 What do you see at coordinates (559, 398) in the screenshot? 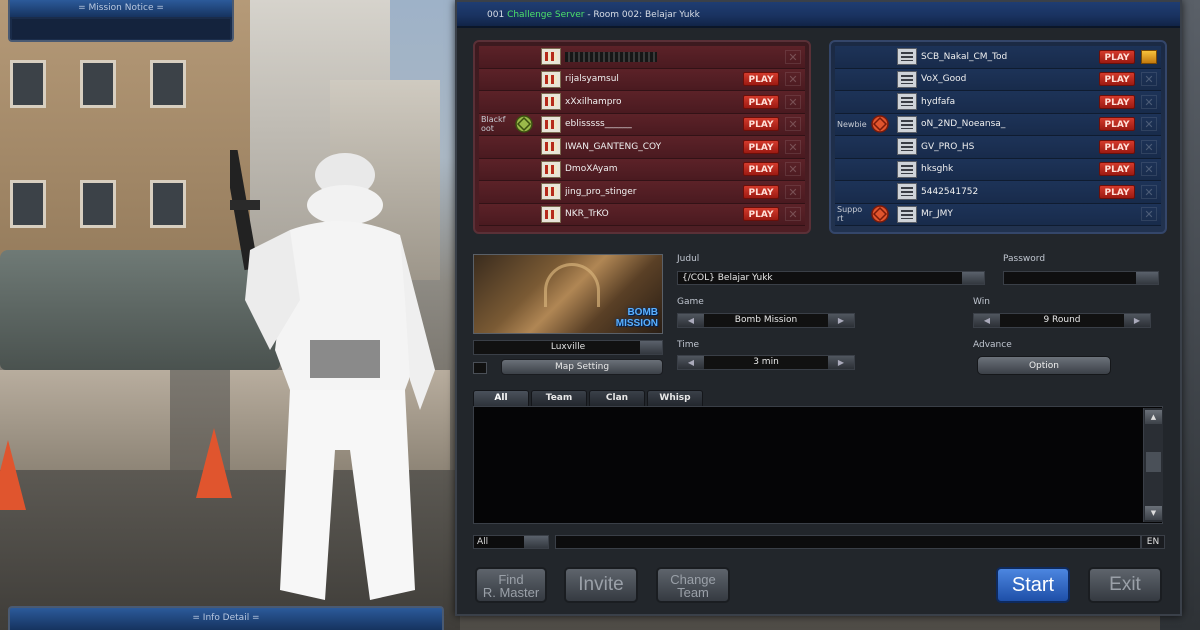
I see `tab-chat-team: Team` at bounding box center [559, 398].